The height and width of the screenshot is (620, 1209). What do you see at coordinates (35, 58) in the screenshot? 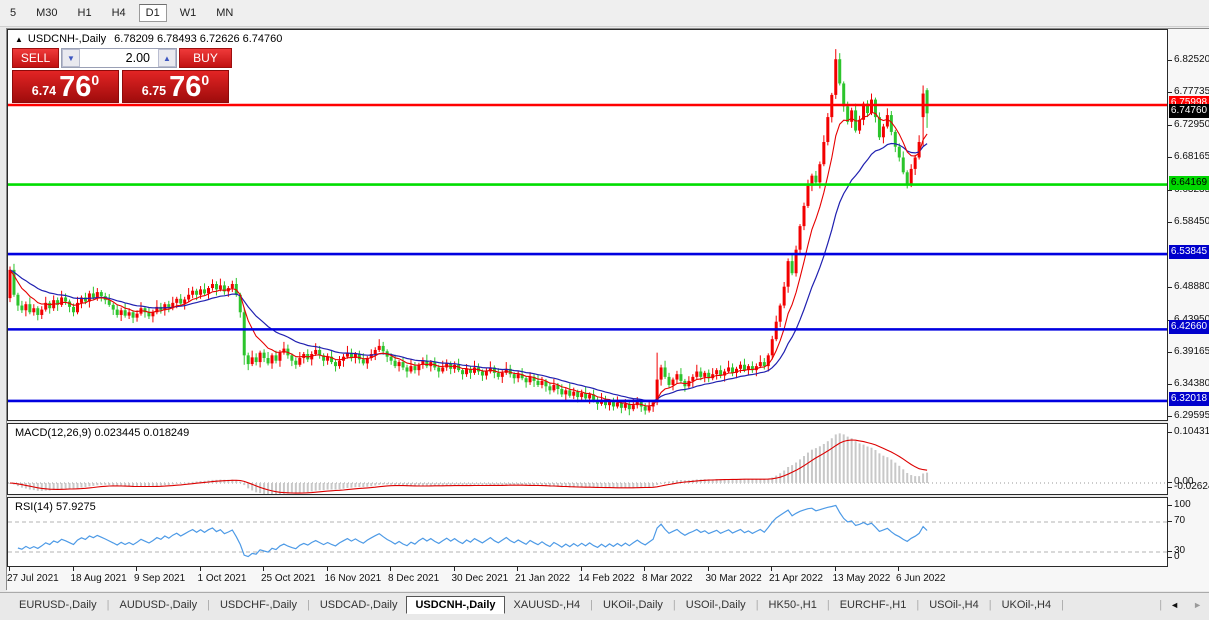
I see `sell-button: SELL` at bounding box center [35, 58].